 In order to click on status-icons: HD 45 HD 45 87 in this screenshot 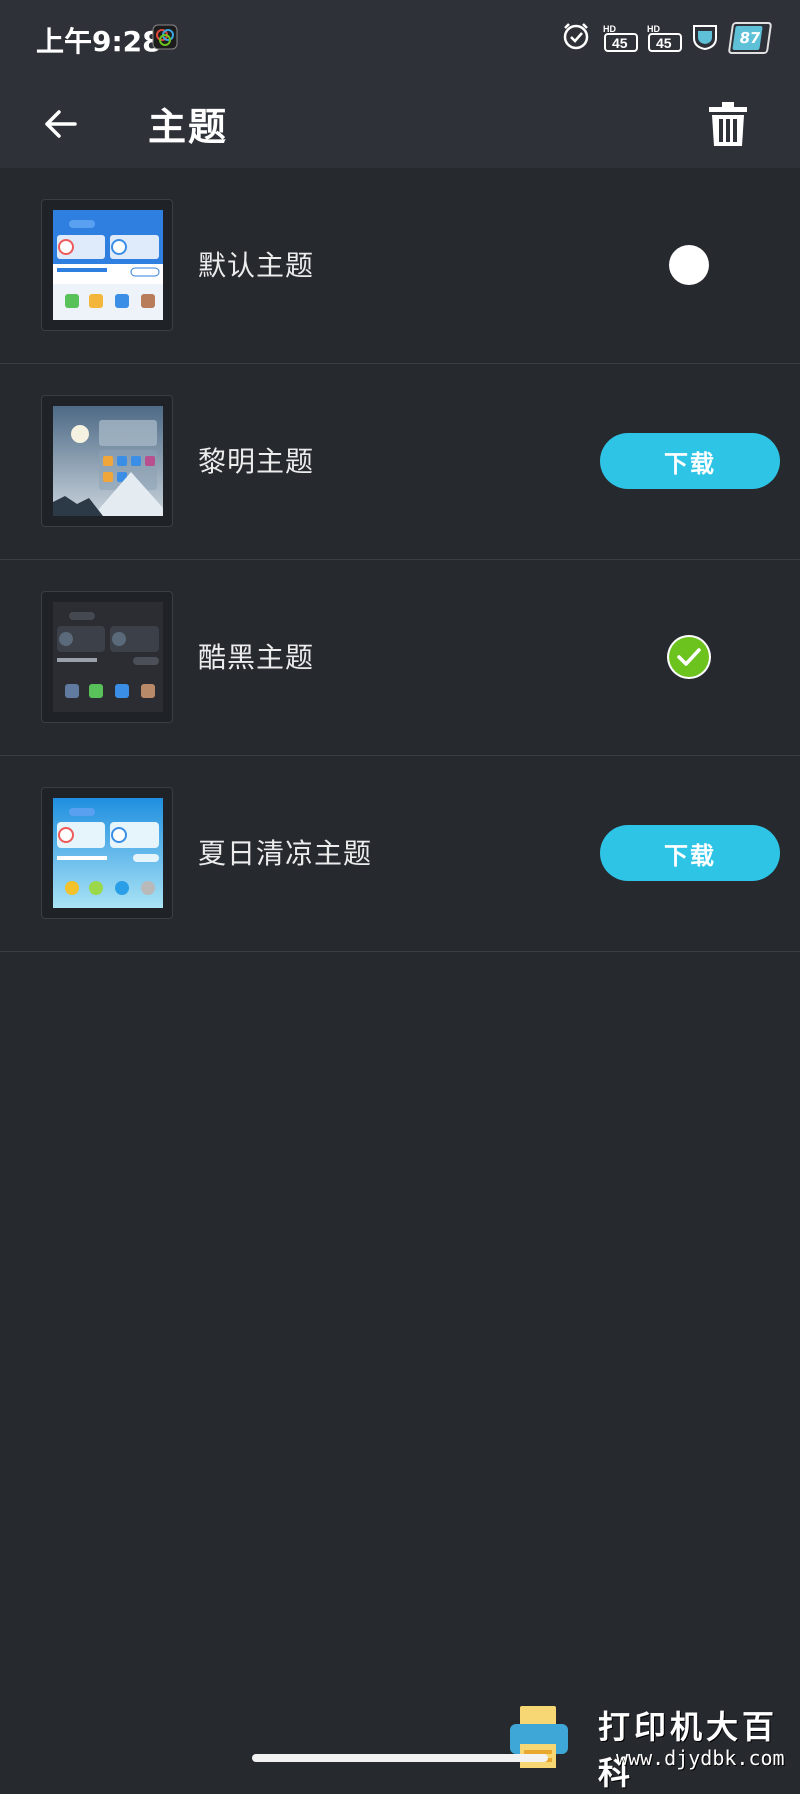, I will do `click(666, 38)`.